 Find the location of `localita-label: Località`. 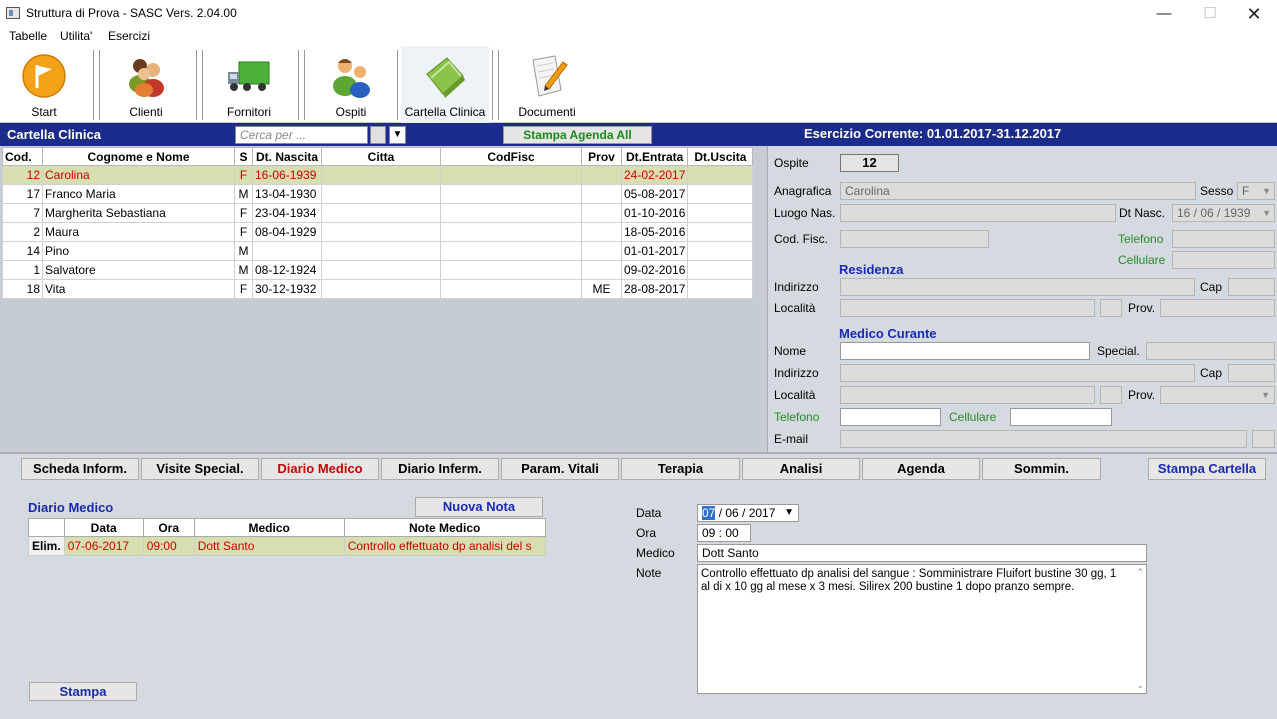

localita-label: Località is located at coordinates (795, 308).